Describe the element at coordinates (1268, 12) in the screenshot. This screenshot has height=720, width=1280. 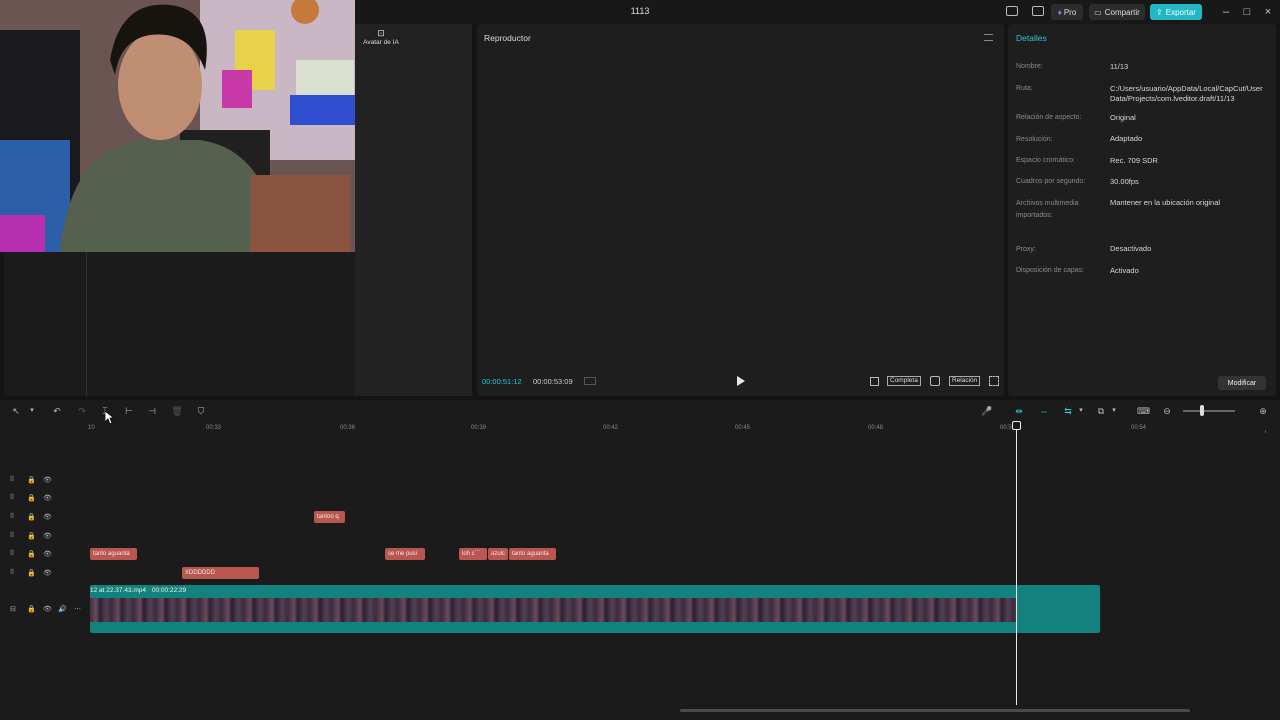
I see `close-icon: ×` at that location.